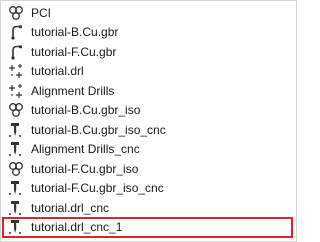 This screenshot has height=242, width=320. Describe the element at coordinates (86, 110) in the screenshot. I see `list-item-label: tutorial-B.Cu.gbr_iso` at that location.